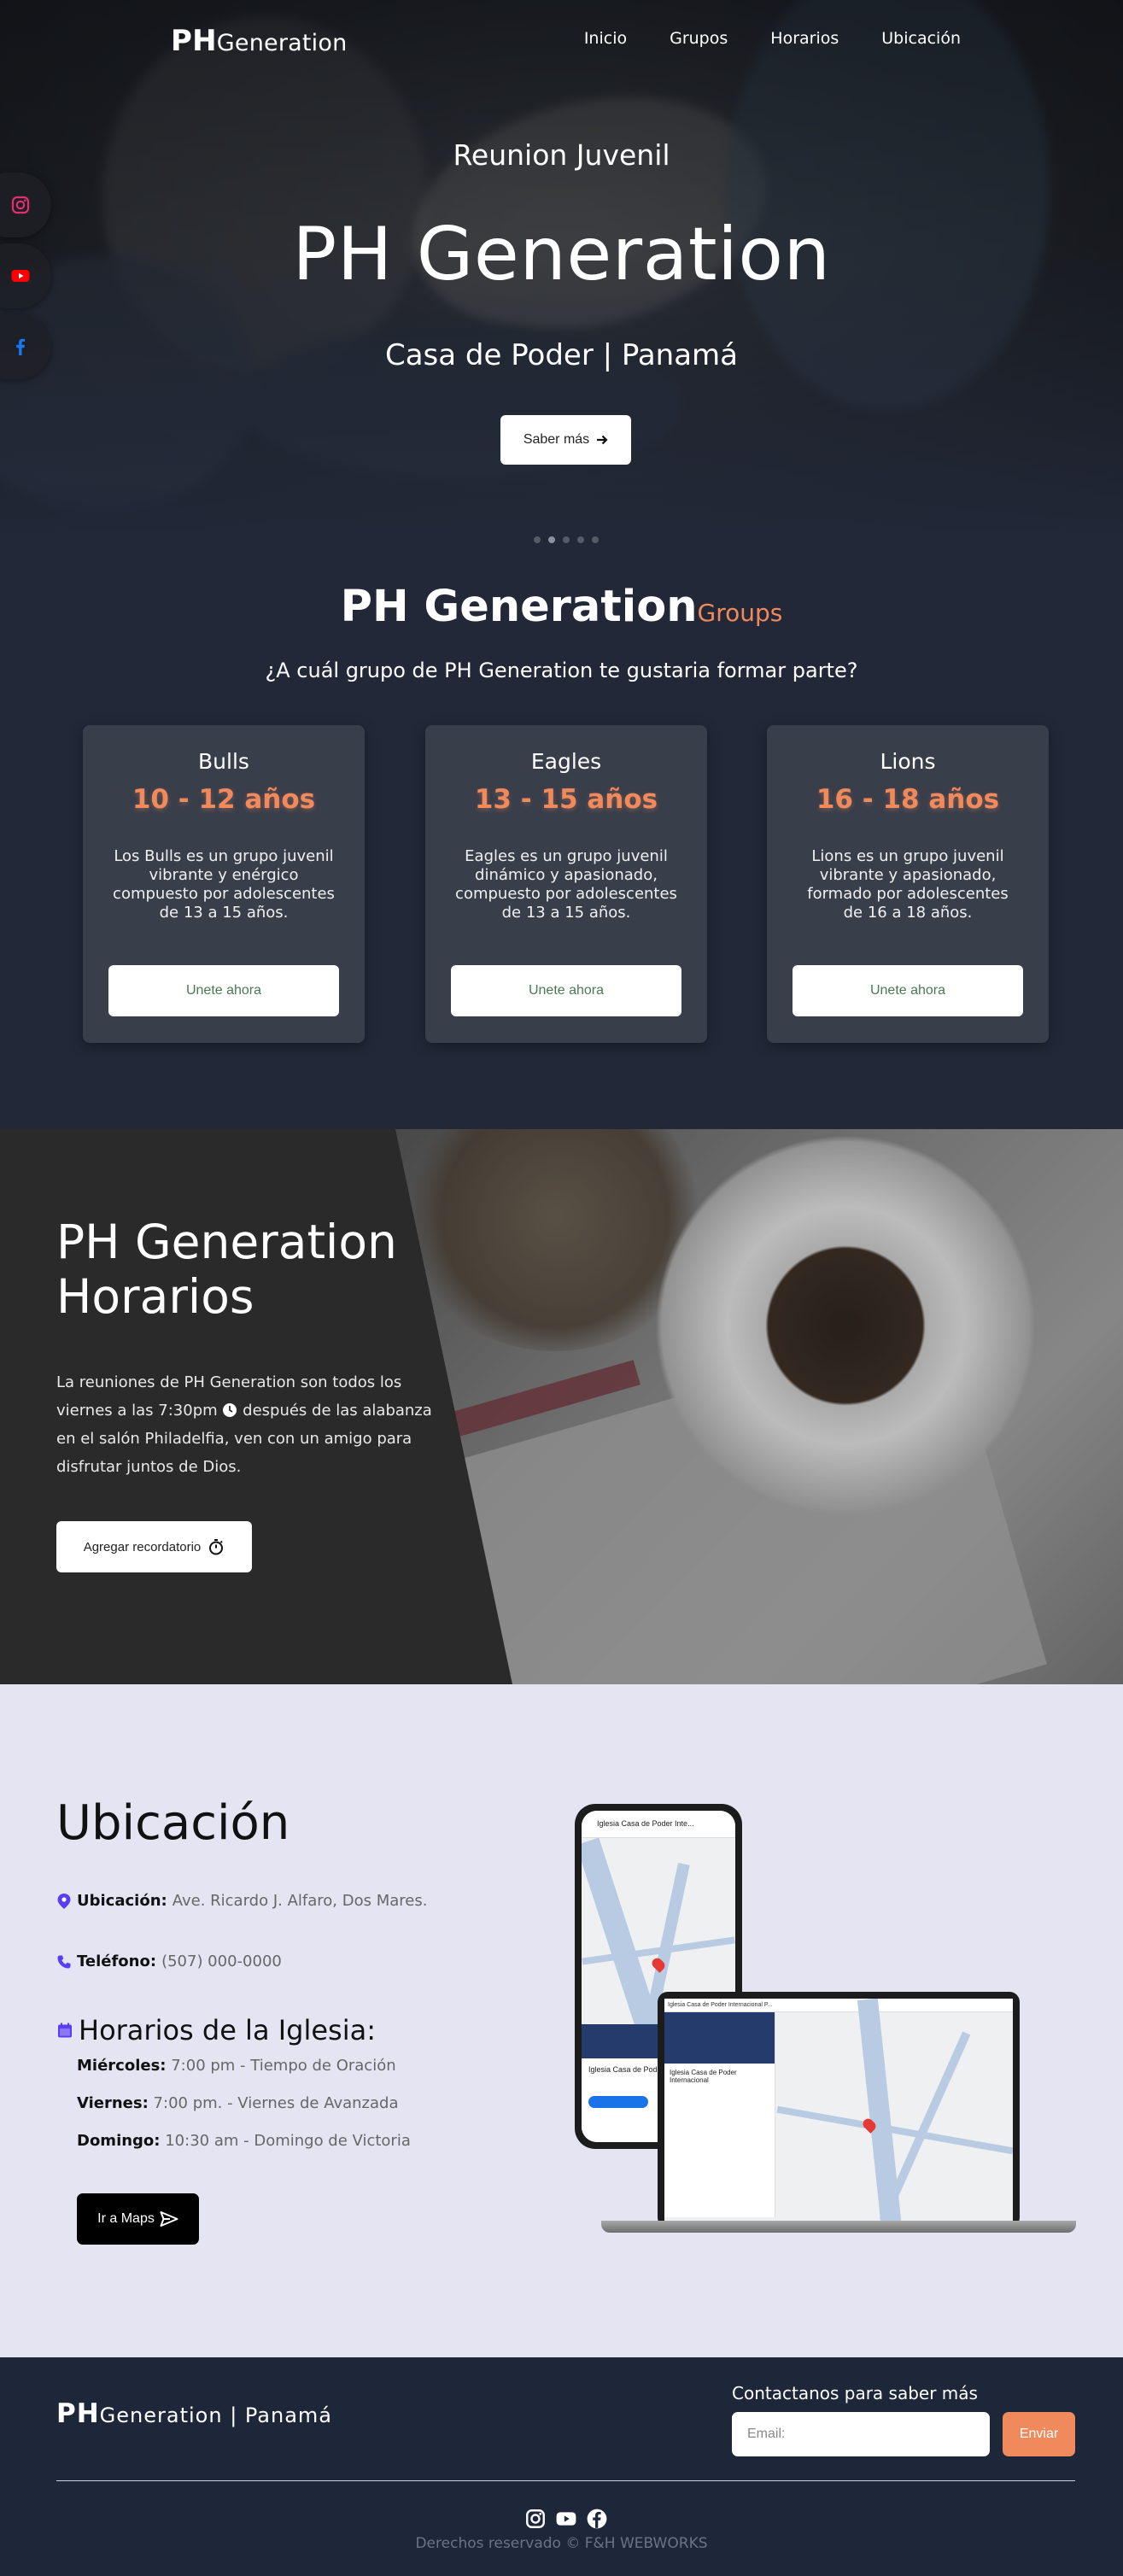  I want to click on brand-logo: PHGeneration, so click(259, 41).